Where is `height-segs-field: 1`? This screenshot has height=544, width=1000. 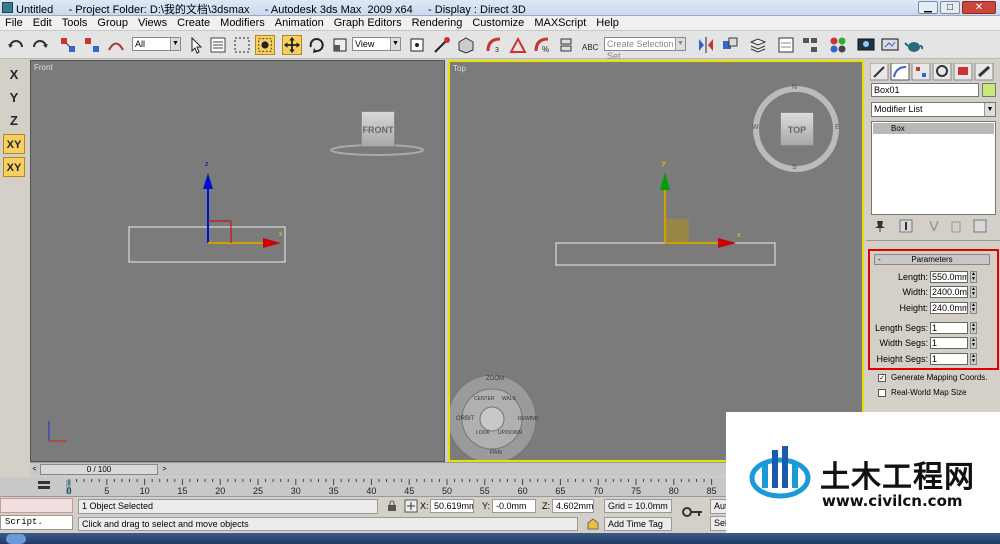 height-segs-field: 1 is located at coordinates (949, 359).